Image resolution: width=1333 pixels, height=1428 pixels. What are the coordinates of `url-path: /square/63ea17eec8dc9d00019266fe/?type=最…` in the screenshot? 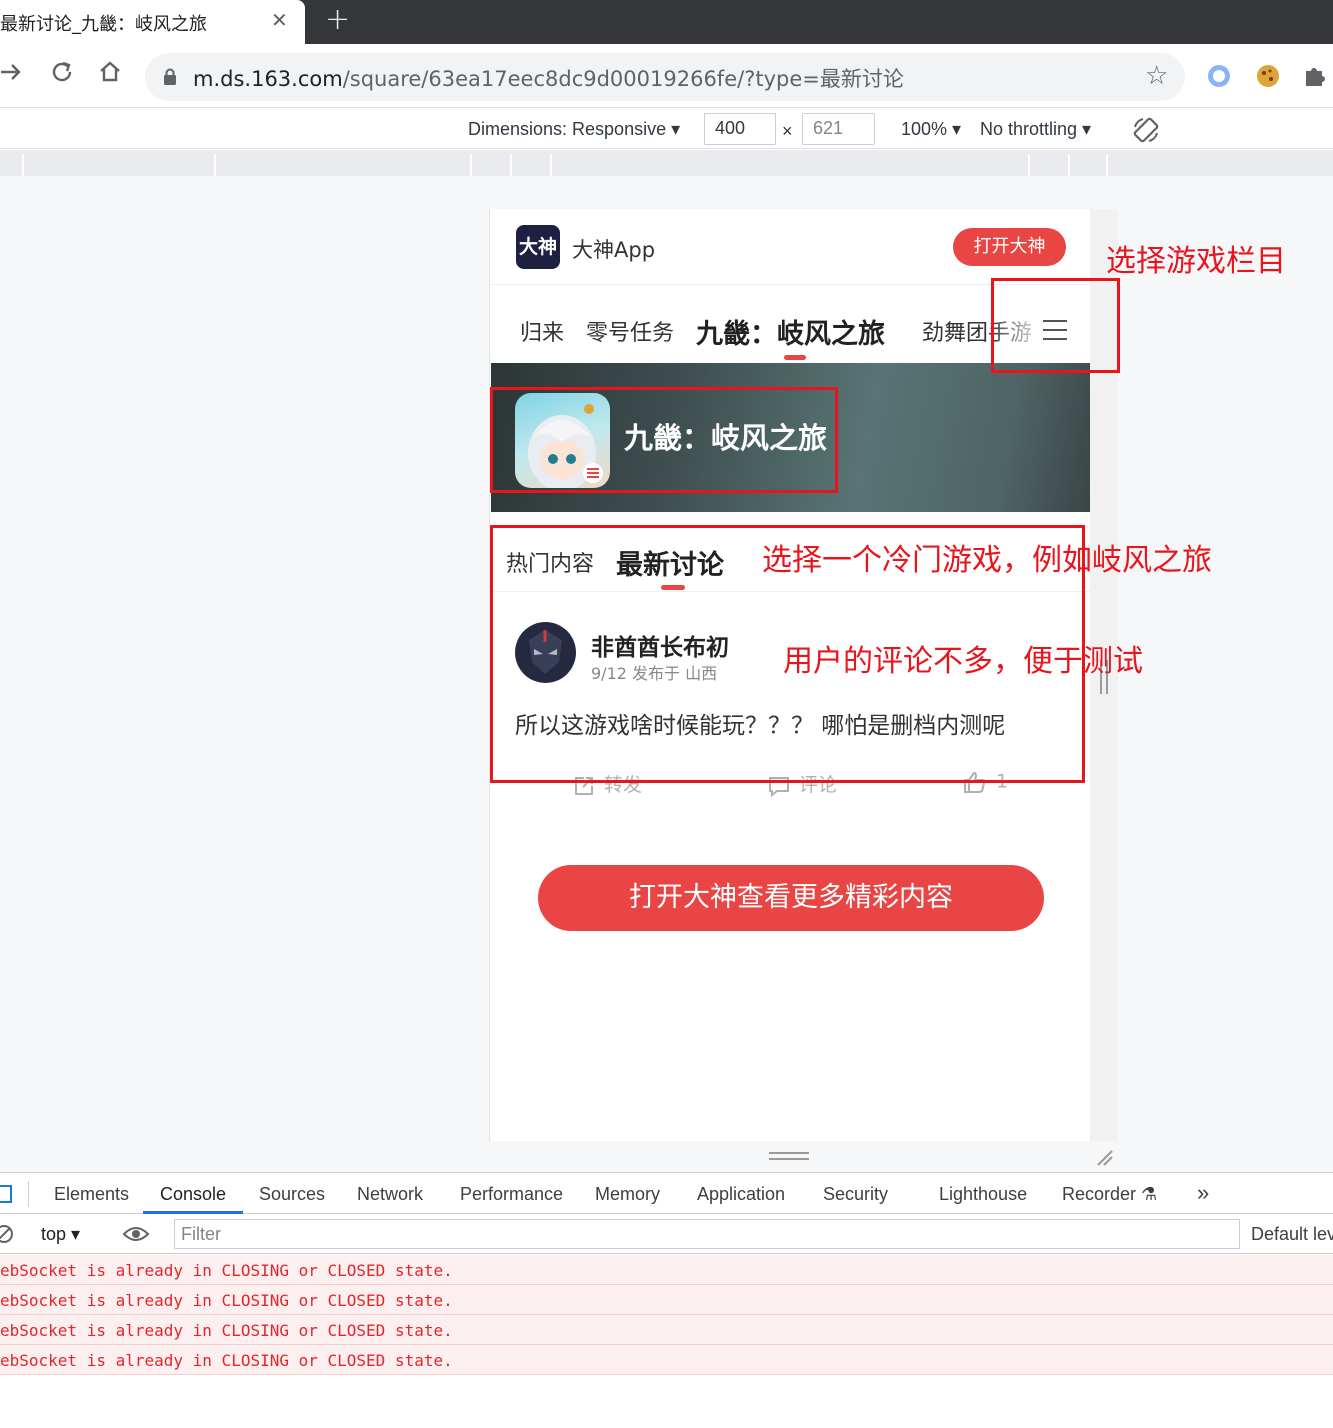 It's located at (623, 79).